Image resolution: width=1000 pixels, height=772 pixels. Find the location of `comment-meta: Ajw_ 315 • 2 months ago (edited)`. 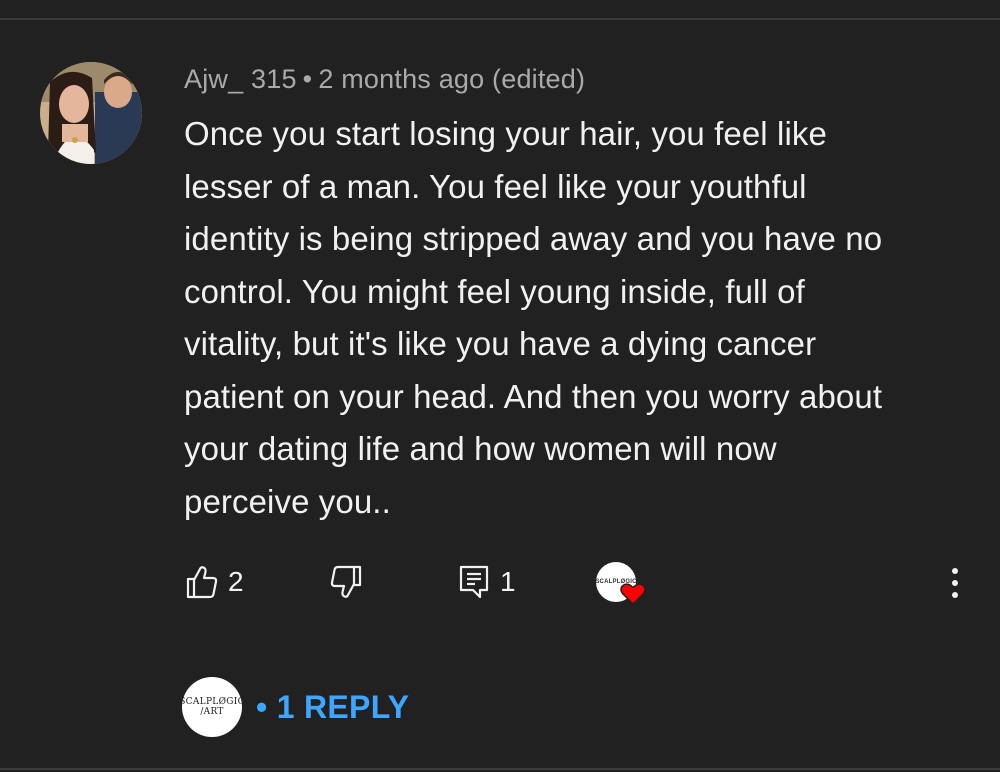

comment-meta: Ajw_ 315 • 2 months ago (edited) is located at coordinates (384, 79).